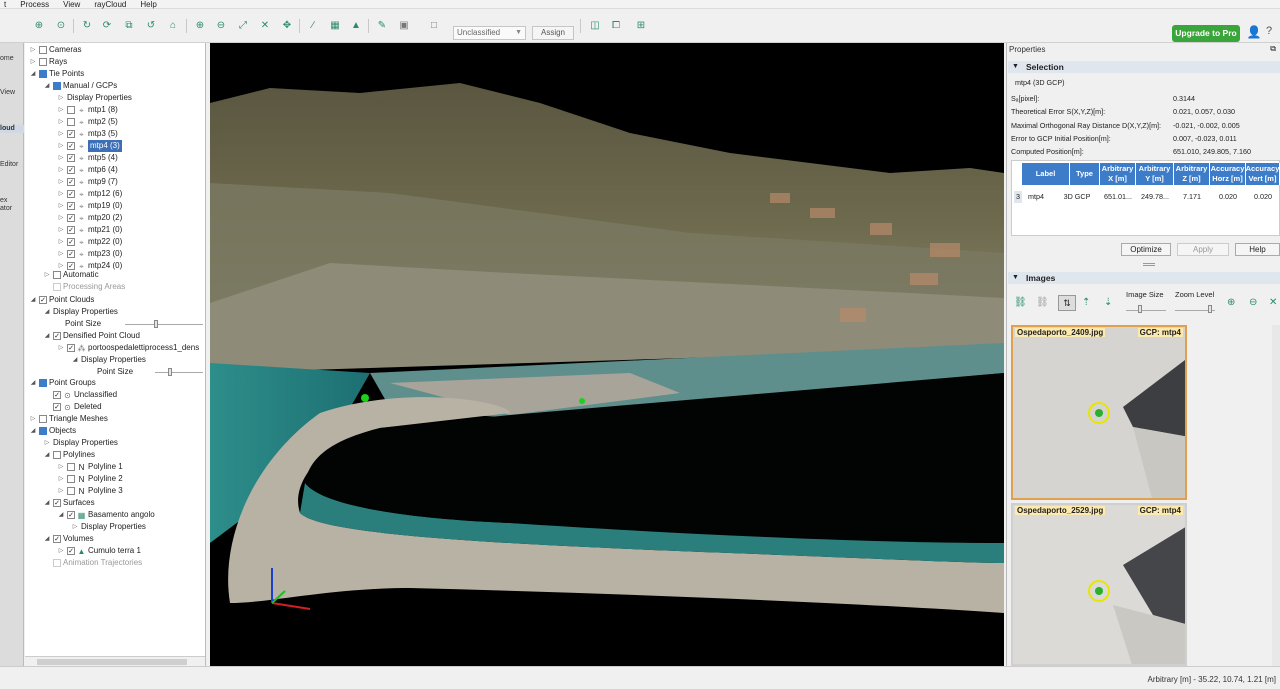 Image resolution: width=1280 pixels, height=689 pixels. I want to click on tree-obj-display-properties: ▷ Display Properties, so click(80, 443).